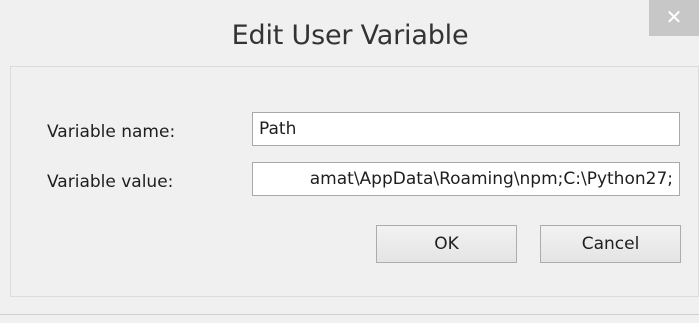 The width and height of the screenshot is (699, 323). I want to click on close-button: ✕, so click(674, 18).